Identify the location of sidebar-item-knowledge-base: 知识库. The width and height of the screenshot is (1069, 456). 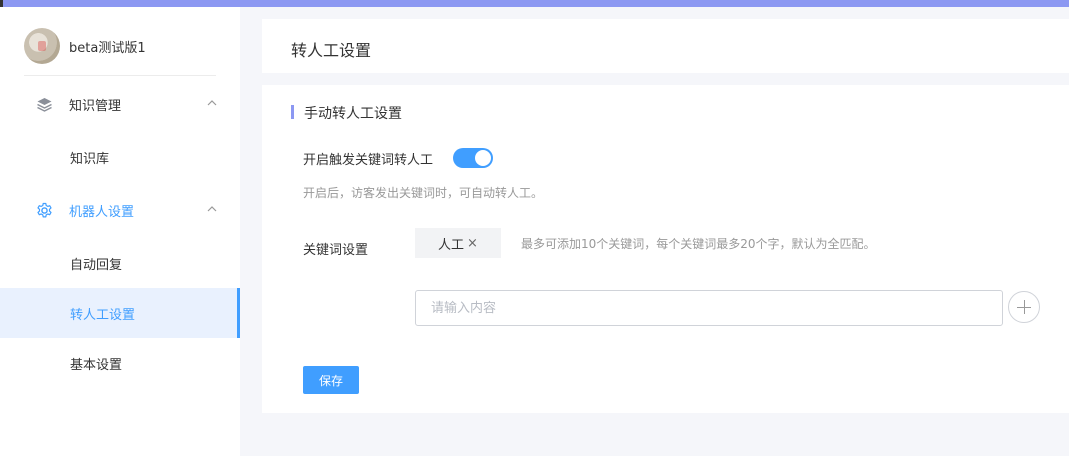
(120, 157).